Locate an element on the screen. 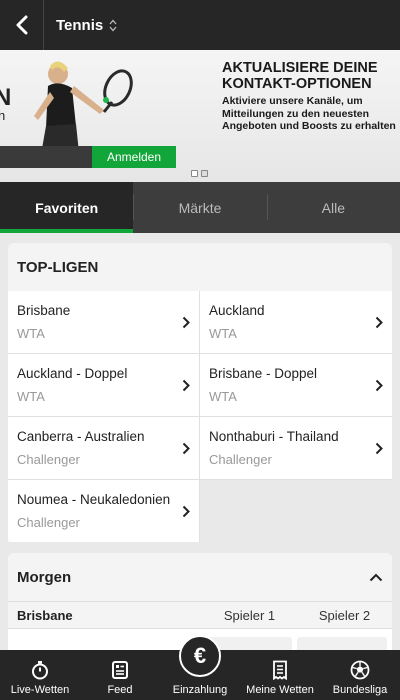 Image resolution: width=400 pixels, height=700 pixels. betslip-icon is located at coordinates (280, 670).